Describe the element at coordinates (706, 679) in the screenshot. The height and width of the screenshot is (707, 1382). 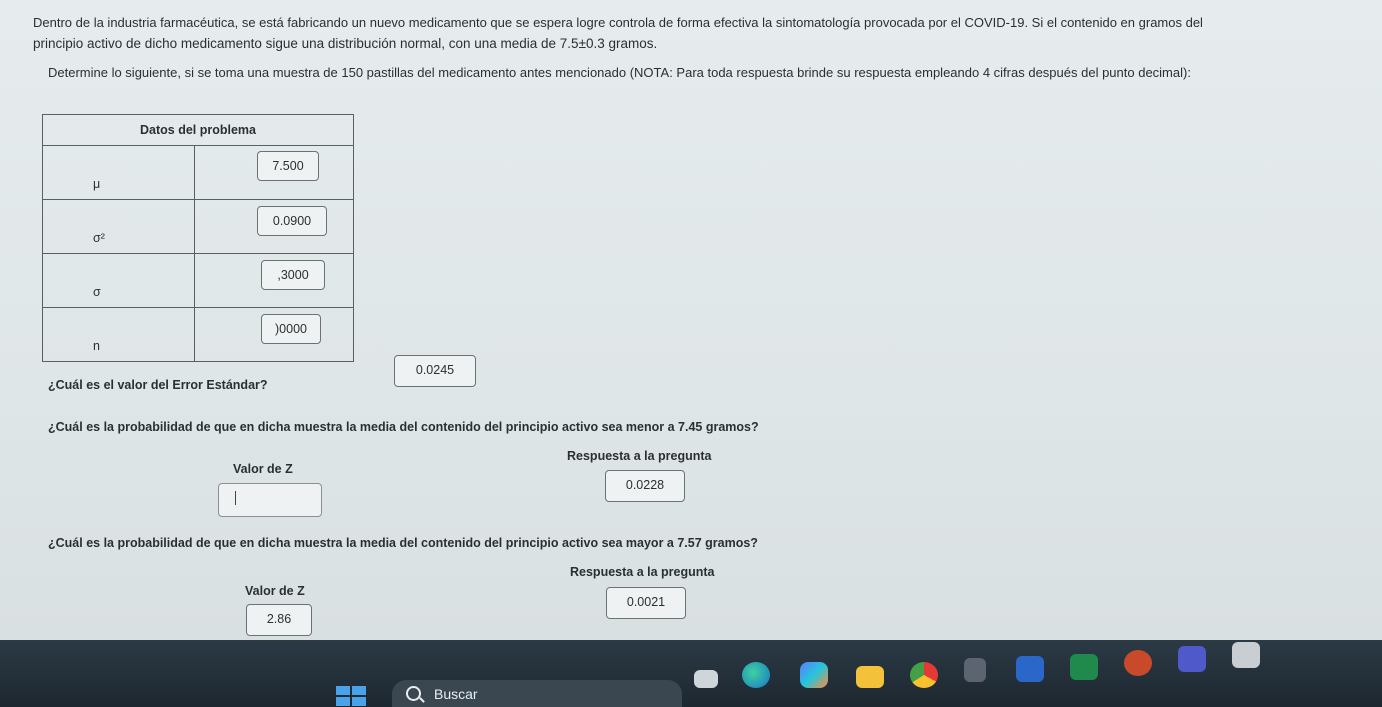
I see `file-explorer-icon` at that location.